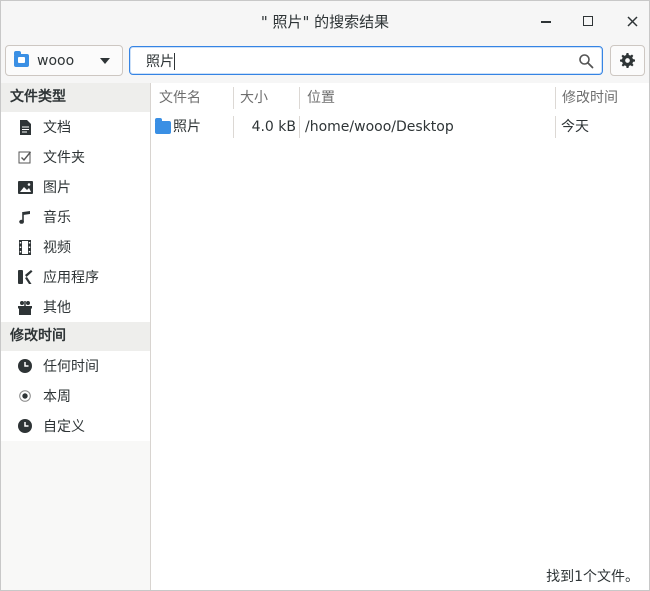  I want to click on filter-label: 其他, so click(57, 308).